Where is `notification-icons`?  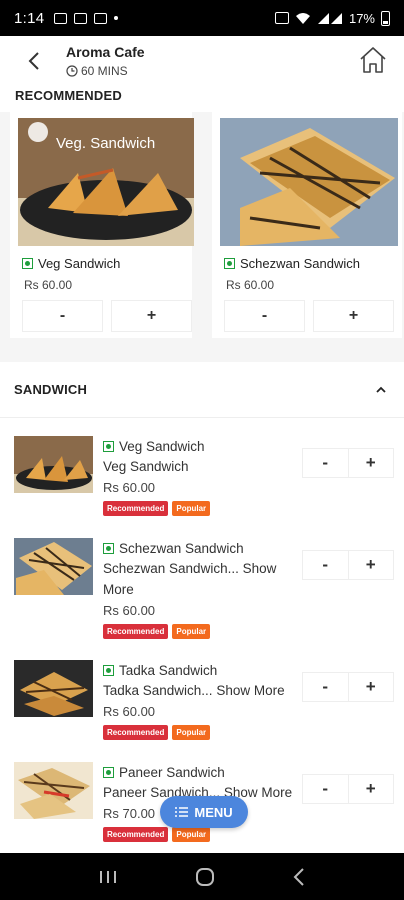 notification-icons is located at coordinates (86, 18).